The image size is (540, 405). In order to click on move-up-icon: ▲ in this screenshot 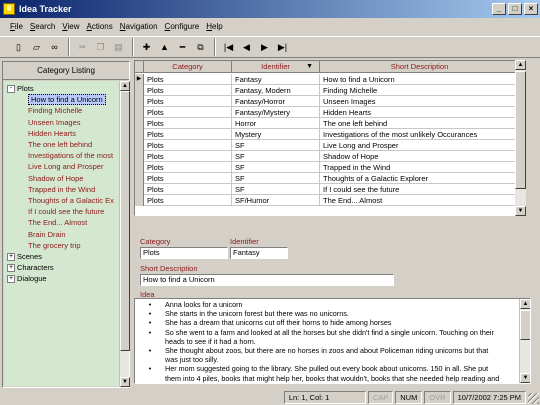, I will do `click(164, 47)`.